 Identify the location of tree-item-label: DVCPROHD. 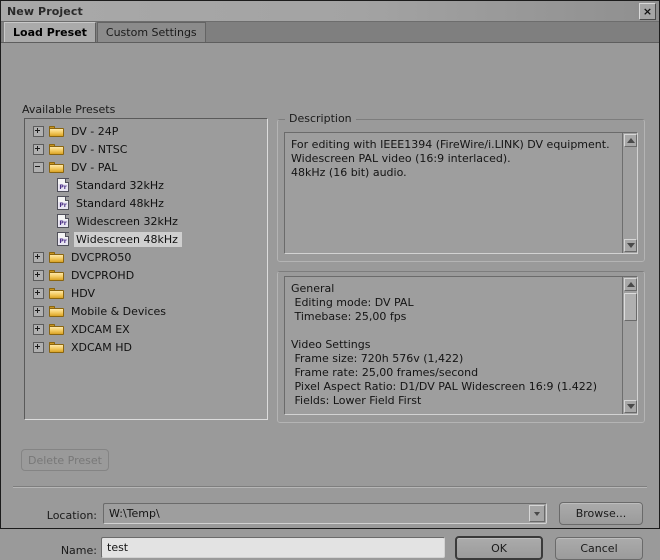
(103, 275).